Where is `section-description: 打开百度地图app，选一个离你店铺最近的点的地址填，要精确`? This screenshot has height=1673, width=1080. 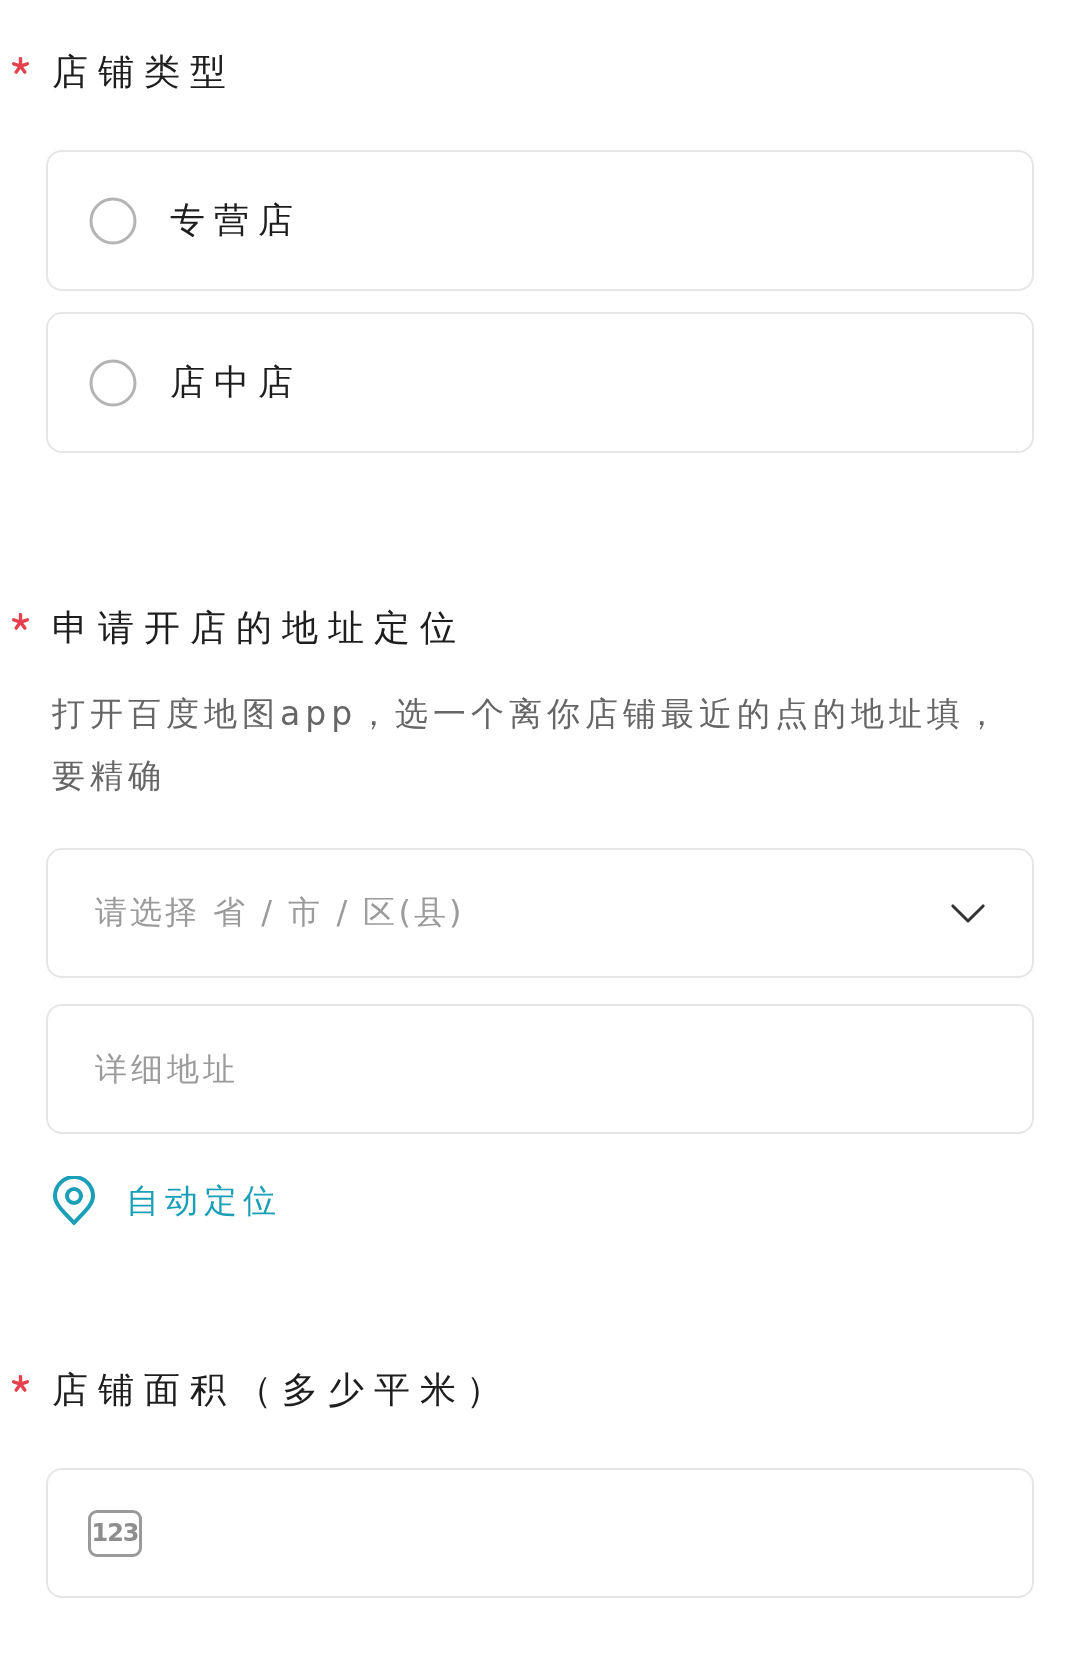
section-description: 打开百度地图app，选一个离你店铺最近的点的地址填，要精确 is located at coordinates (528, 745).